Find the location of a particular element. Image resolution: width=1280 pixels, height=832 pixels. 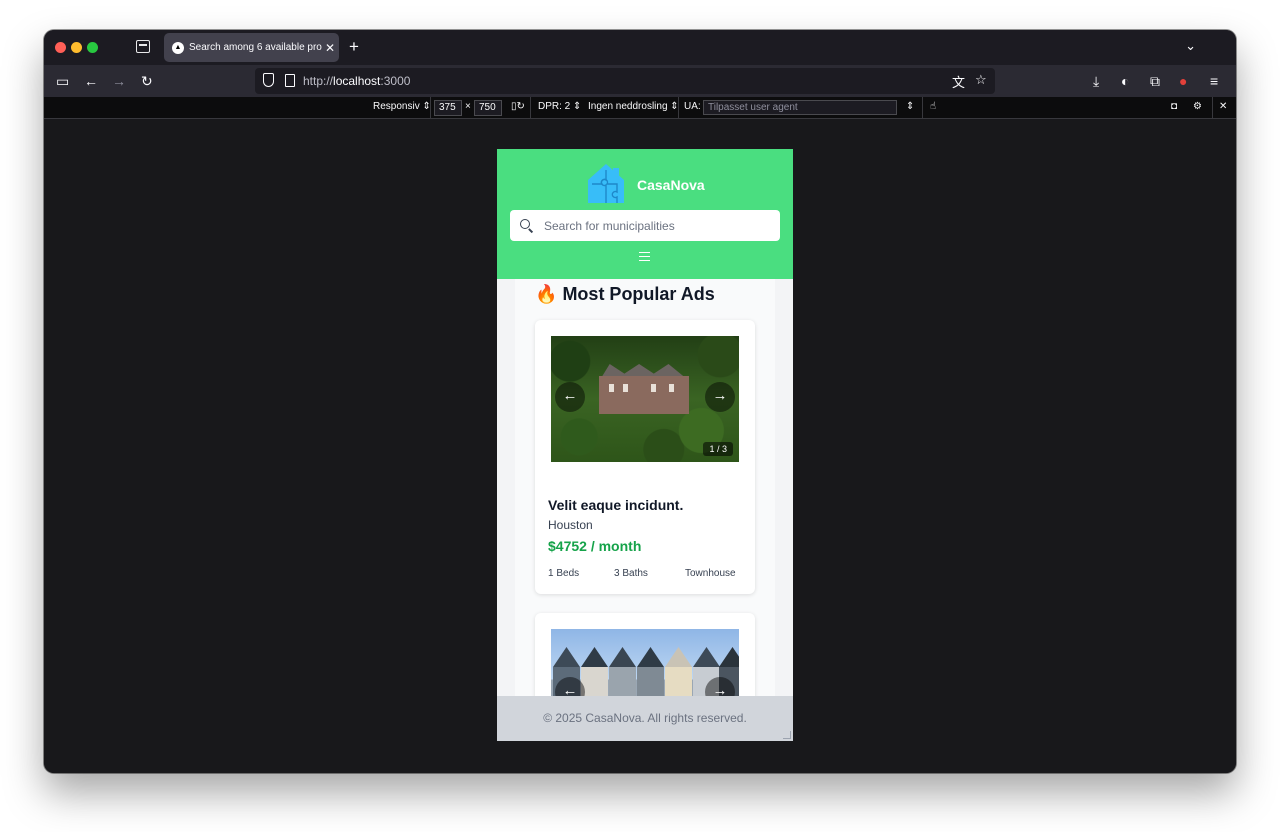

sidebar-toggle-icon: ▭ is located at coordinates (62, 81).